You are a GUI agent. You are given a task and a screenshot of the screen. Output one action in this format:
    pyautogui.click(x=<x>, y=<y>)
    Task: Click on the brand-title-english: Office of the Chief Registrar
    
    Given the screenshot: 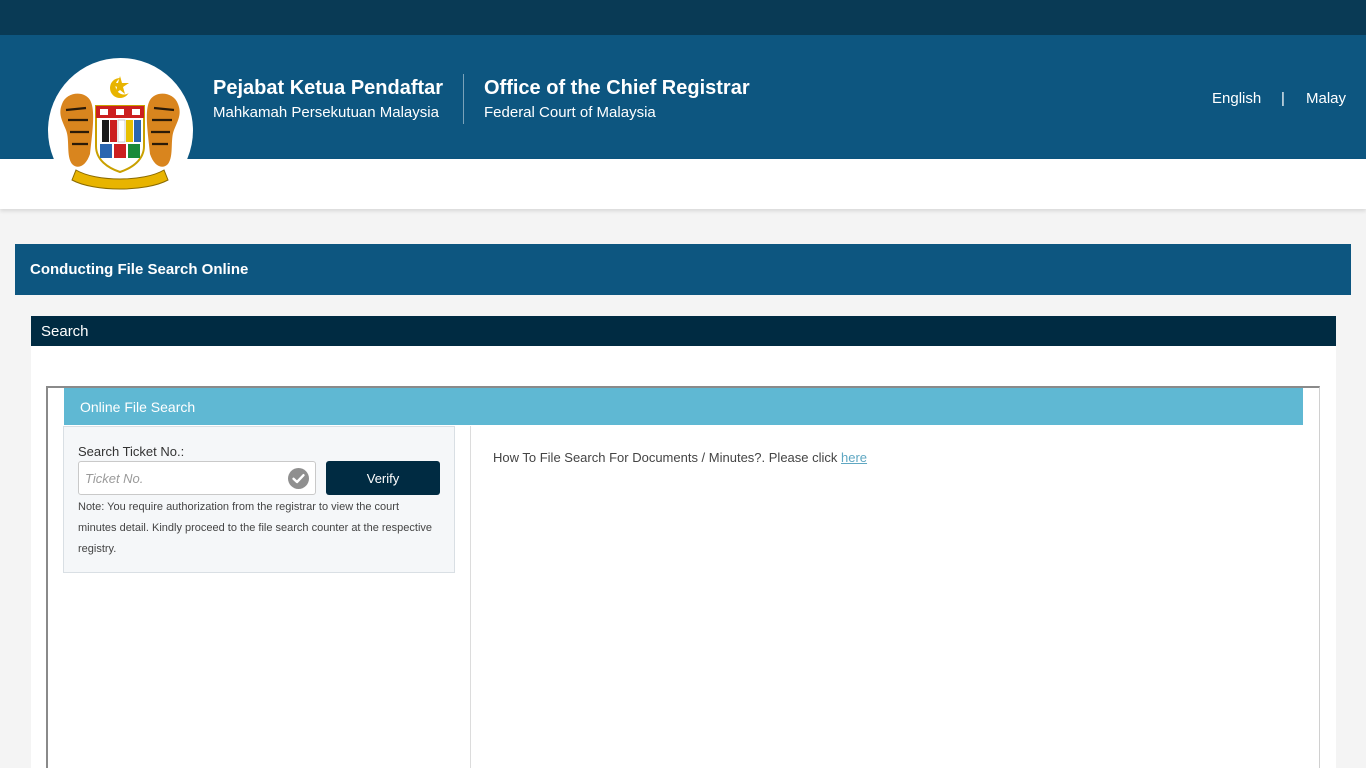 What is the action you would take?
    pyautogui.click(x=617, y=88)
    